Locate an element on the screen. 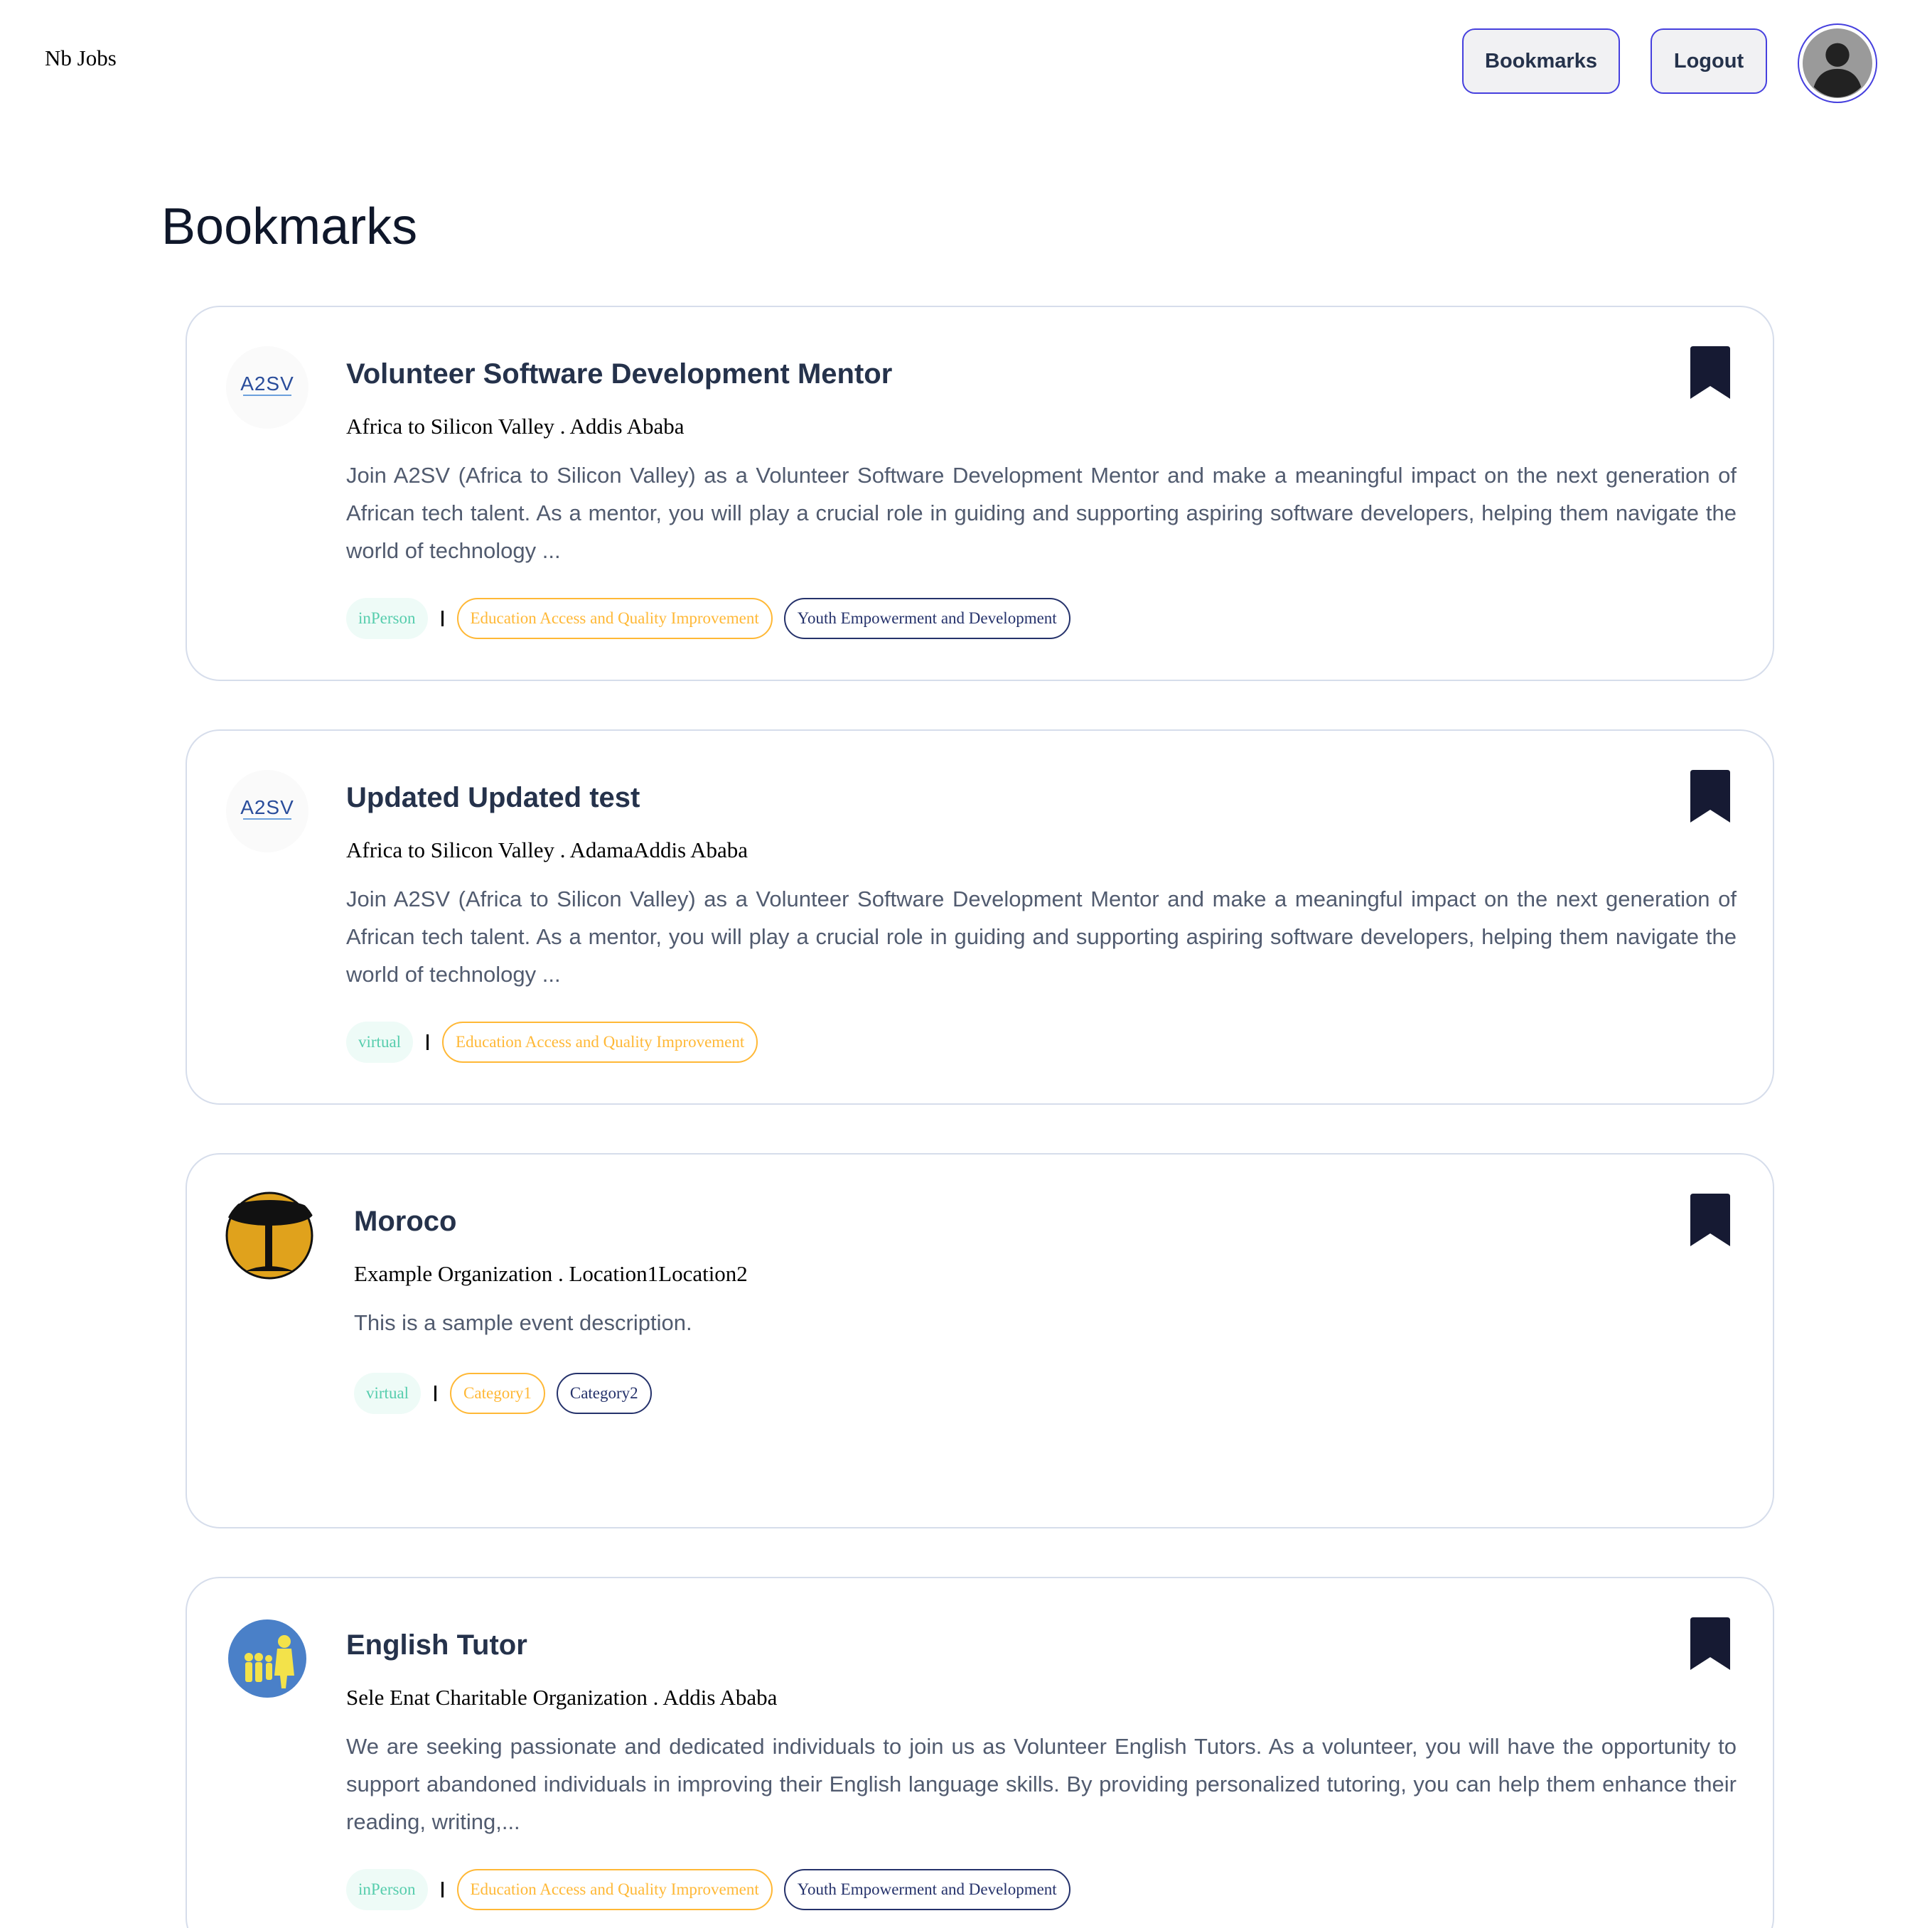  bookmarks-button: Bookmarks is located at coordinates (1541, 61).